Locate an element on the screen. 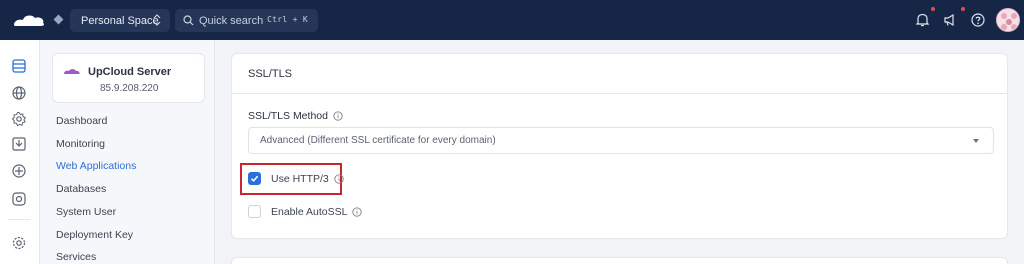 The image size is (1024, 264). sidebar-item-system-user: System User is located at coordinates (86, 212).